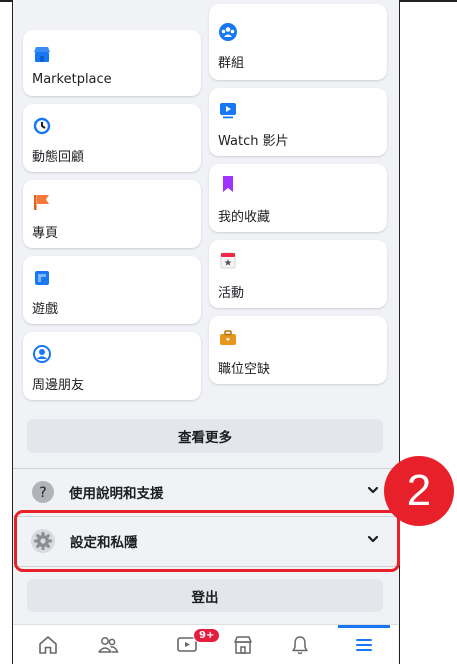 This screenshot has height=664, width=457. I want to click on menu-icon, so click(364, 645).